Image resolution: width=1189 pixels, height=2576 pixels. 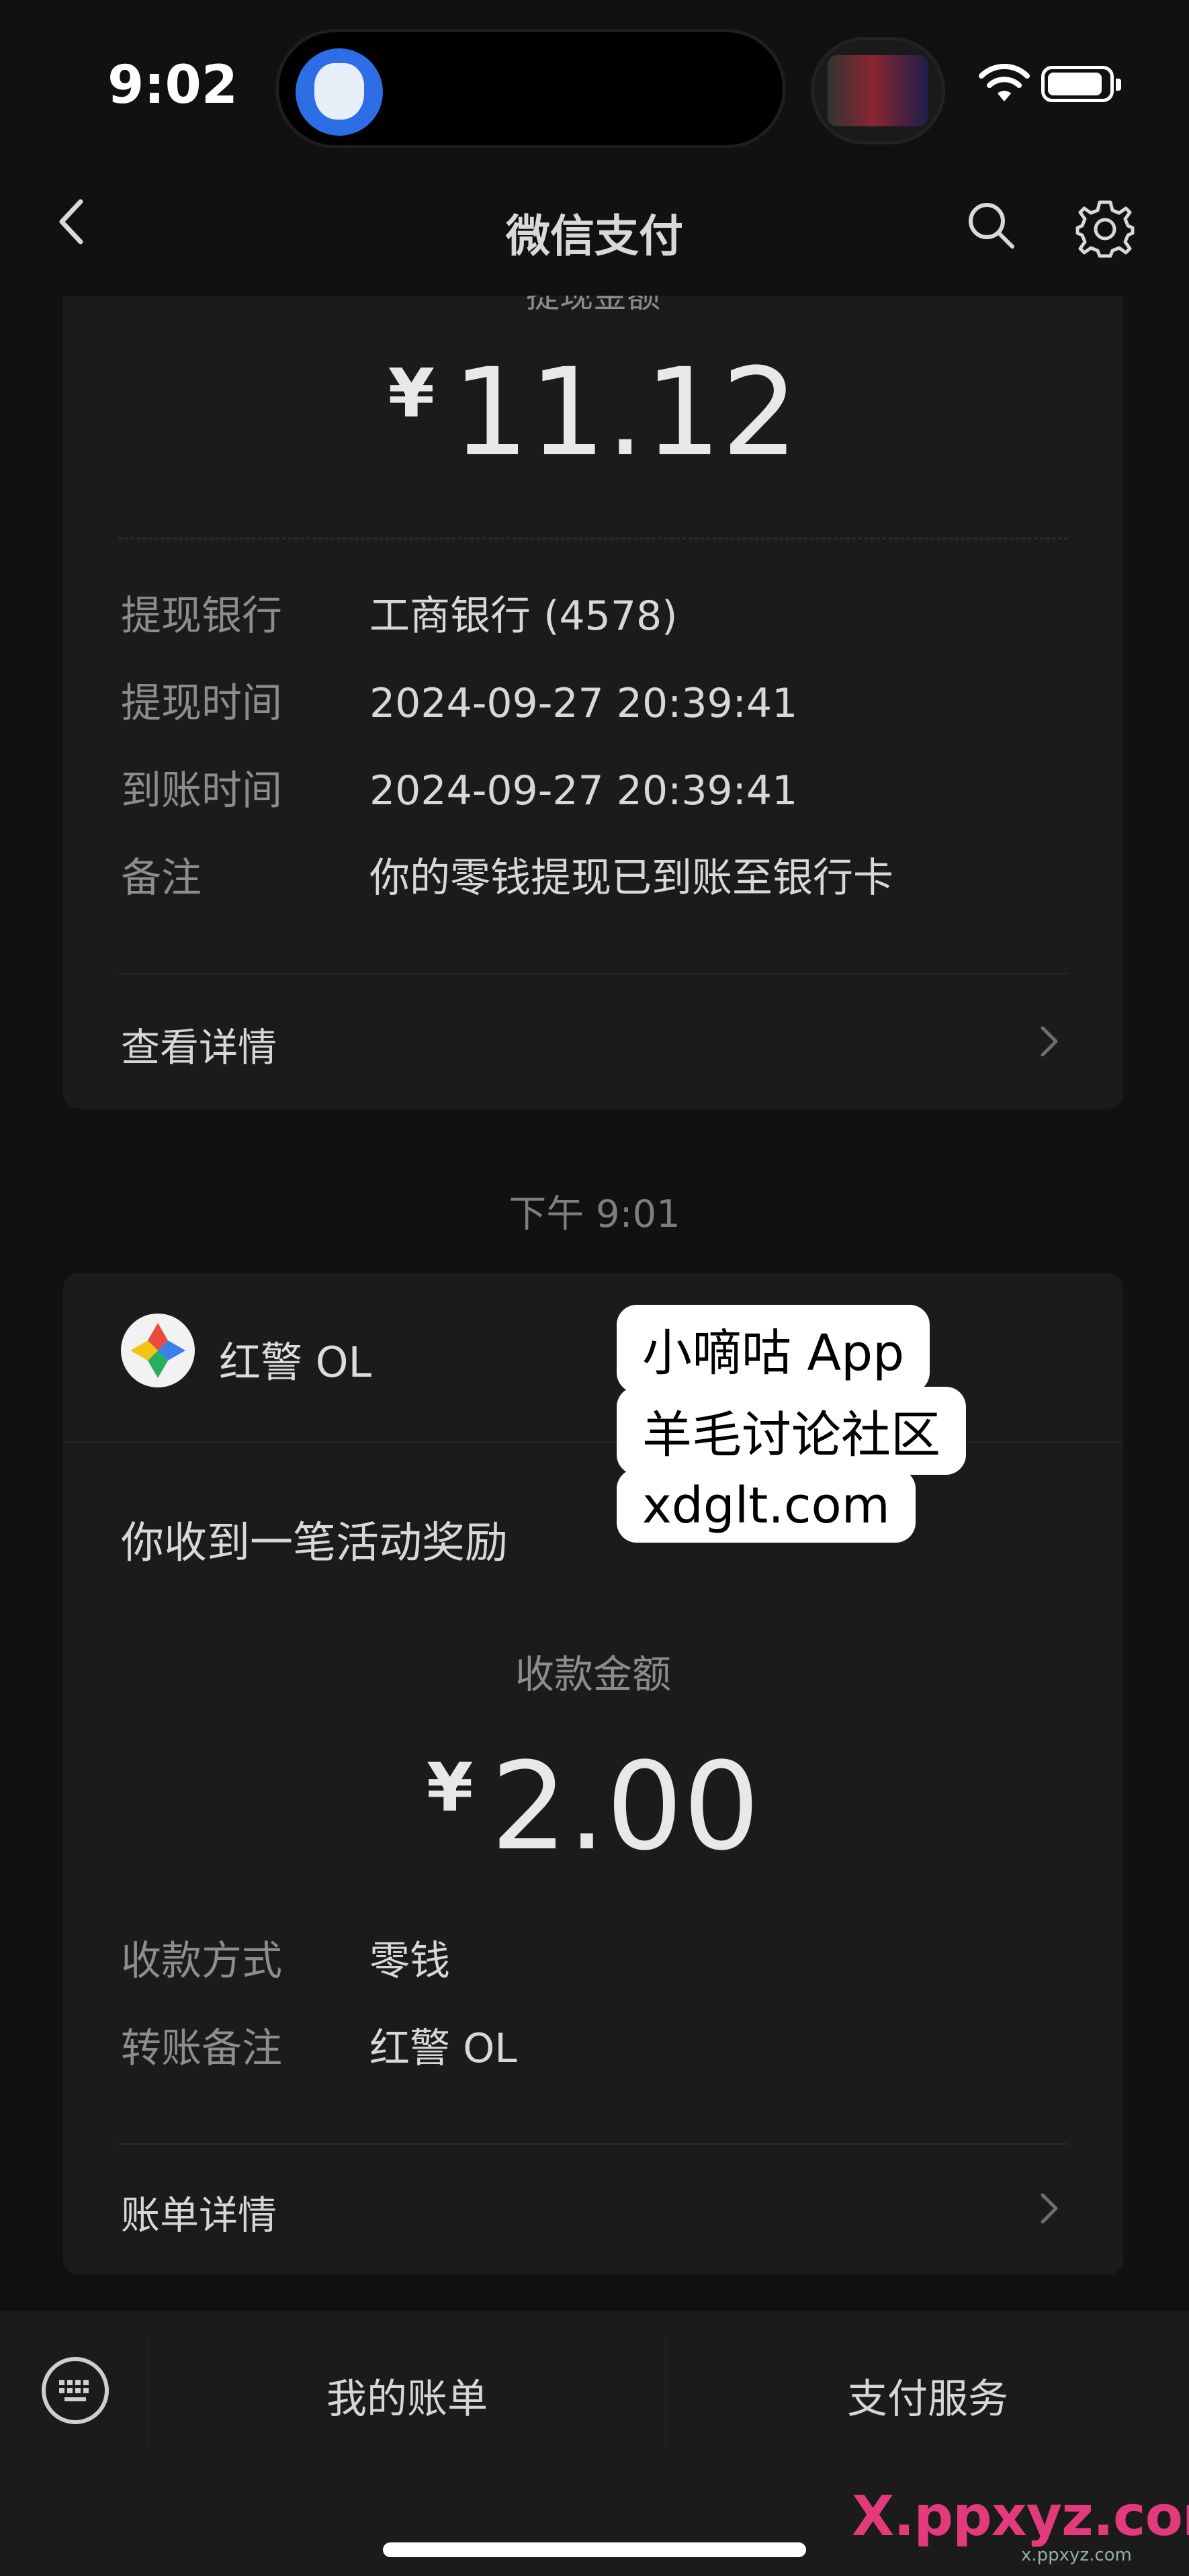 What do you see at coordinates (593, 1674) in the screenshot?
I see `receive-amount-label: 收款金额` at bounding box center [593, 1674].